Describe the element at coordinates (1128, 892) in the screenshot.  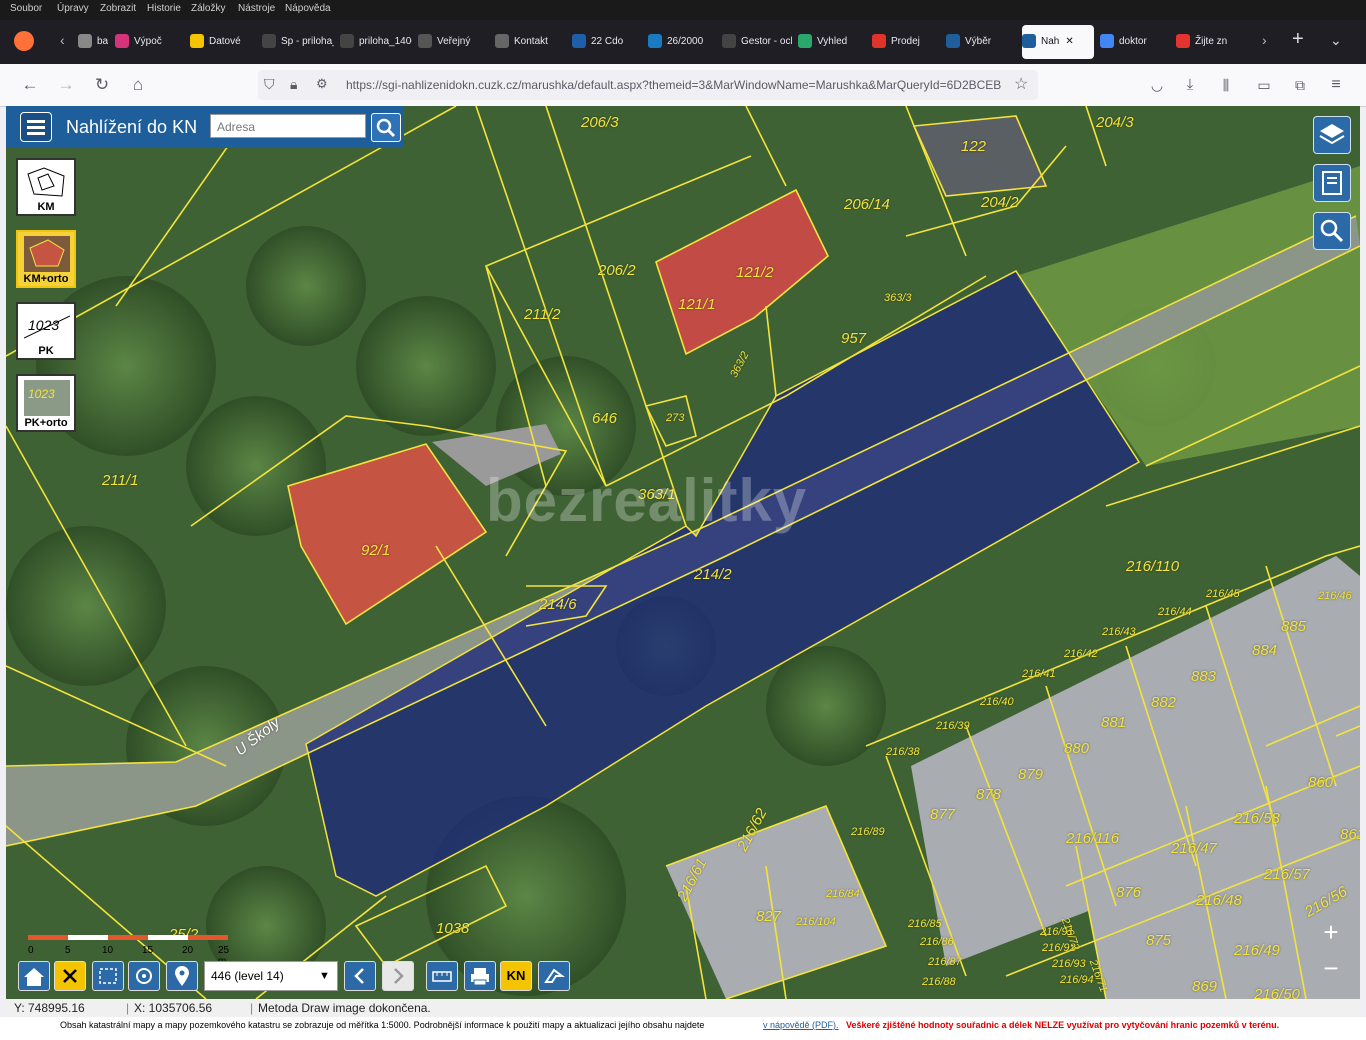
I see `parcel-label: 876` at that location.